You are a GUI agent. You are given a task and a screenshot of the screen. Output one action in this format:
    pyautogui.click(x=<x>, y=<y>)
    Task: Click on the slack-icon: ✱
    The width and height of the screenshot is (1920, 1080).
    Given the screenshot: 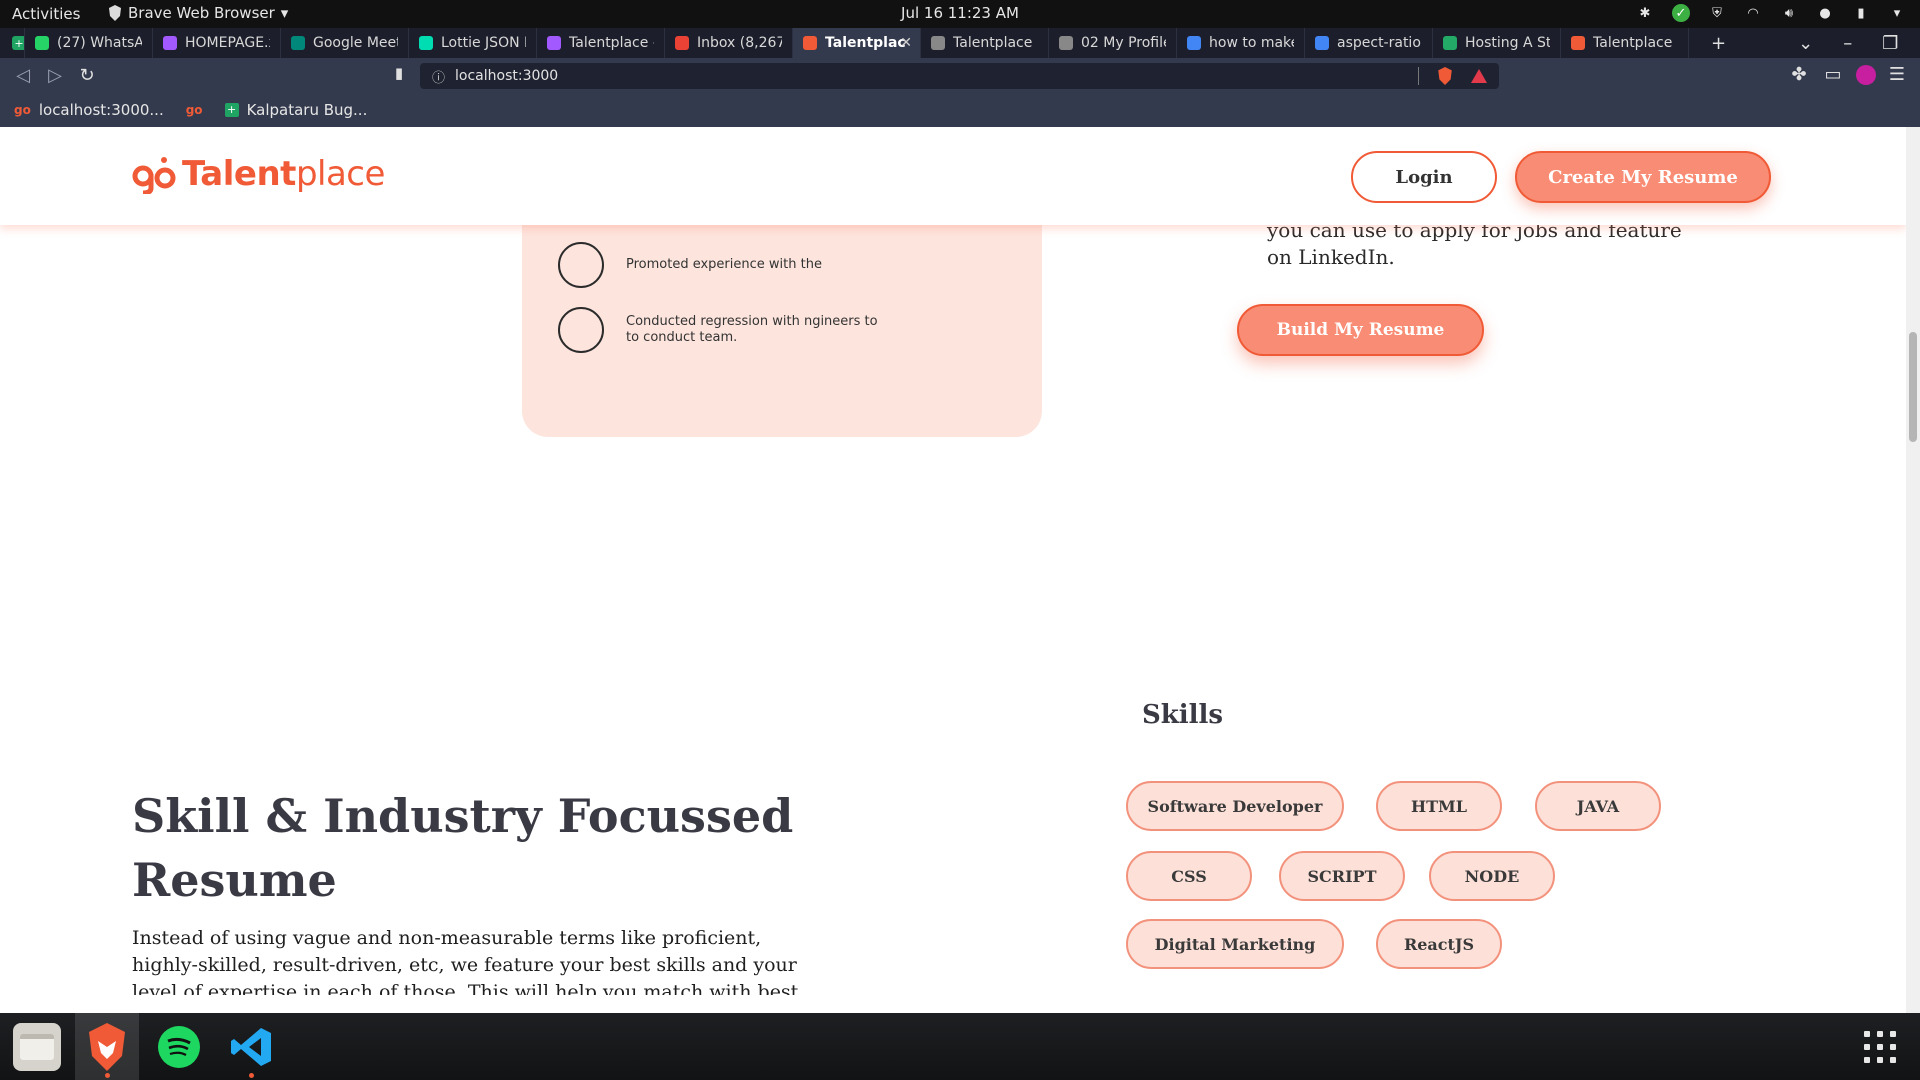 What is the action you would take?
    pyautogui.click(x=1645, y=13)
    